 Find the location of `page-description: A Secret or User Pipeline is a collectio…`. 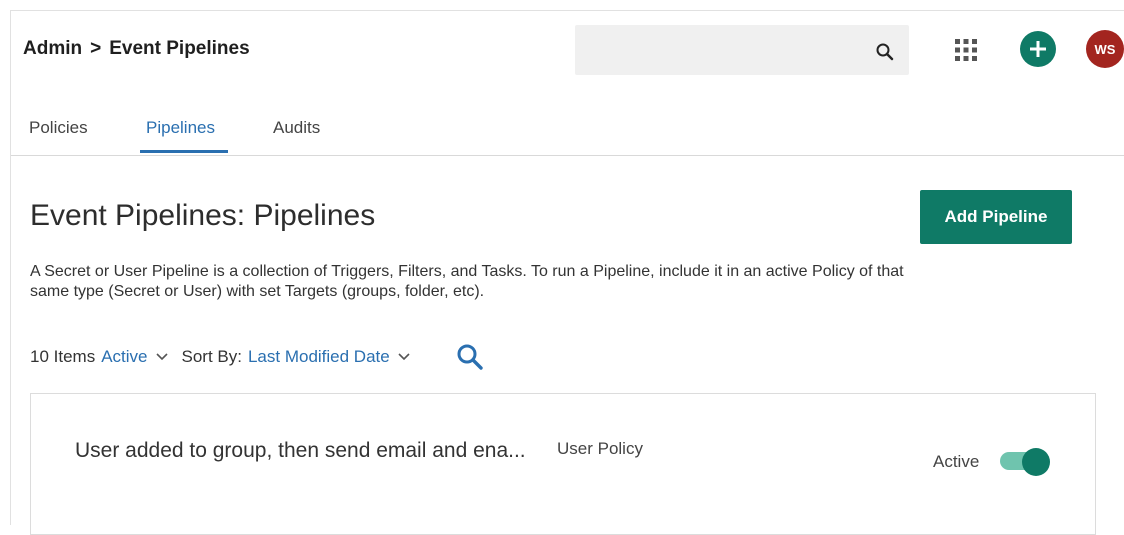

page-description: A Secret or User Pipeline is a collectio… is located at coordinates (467, 281).